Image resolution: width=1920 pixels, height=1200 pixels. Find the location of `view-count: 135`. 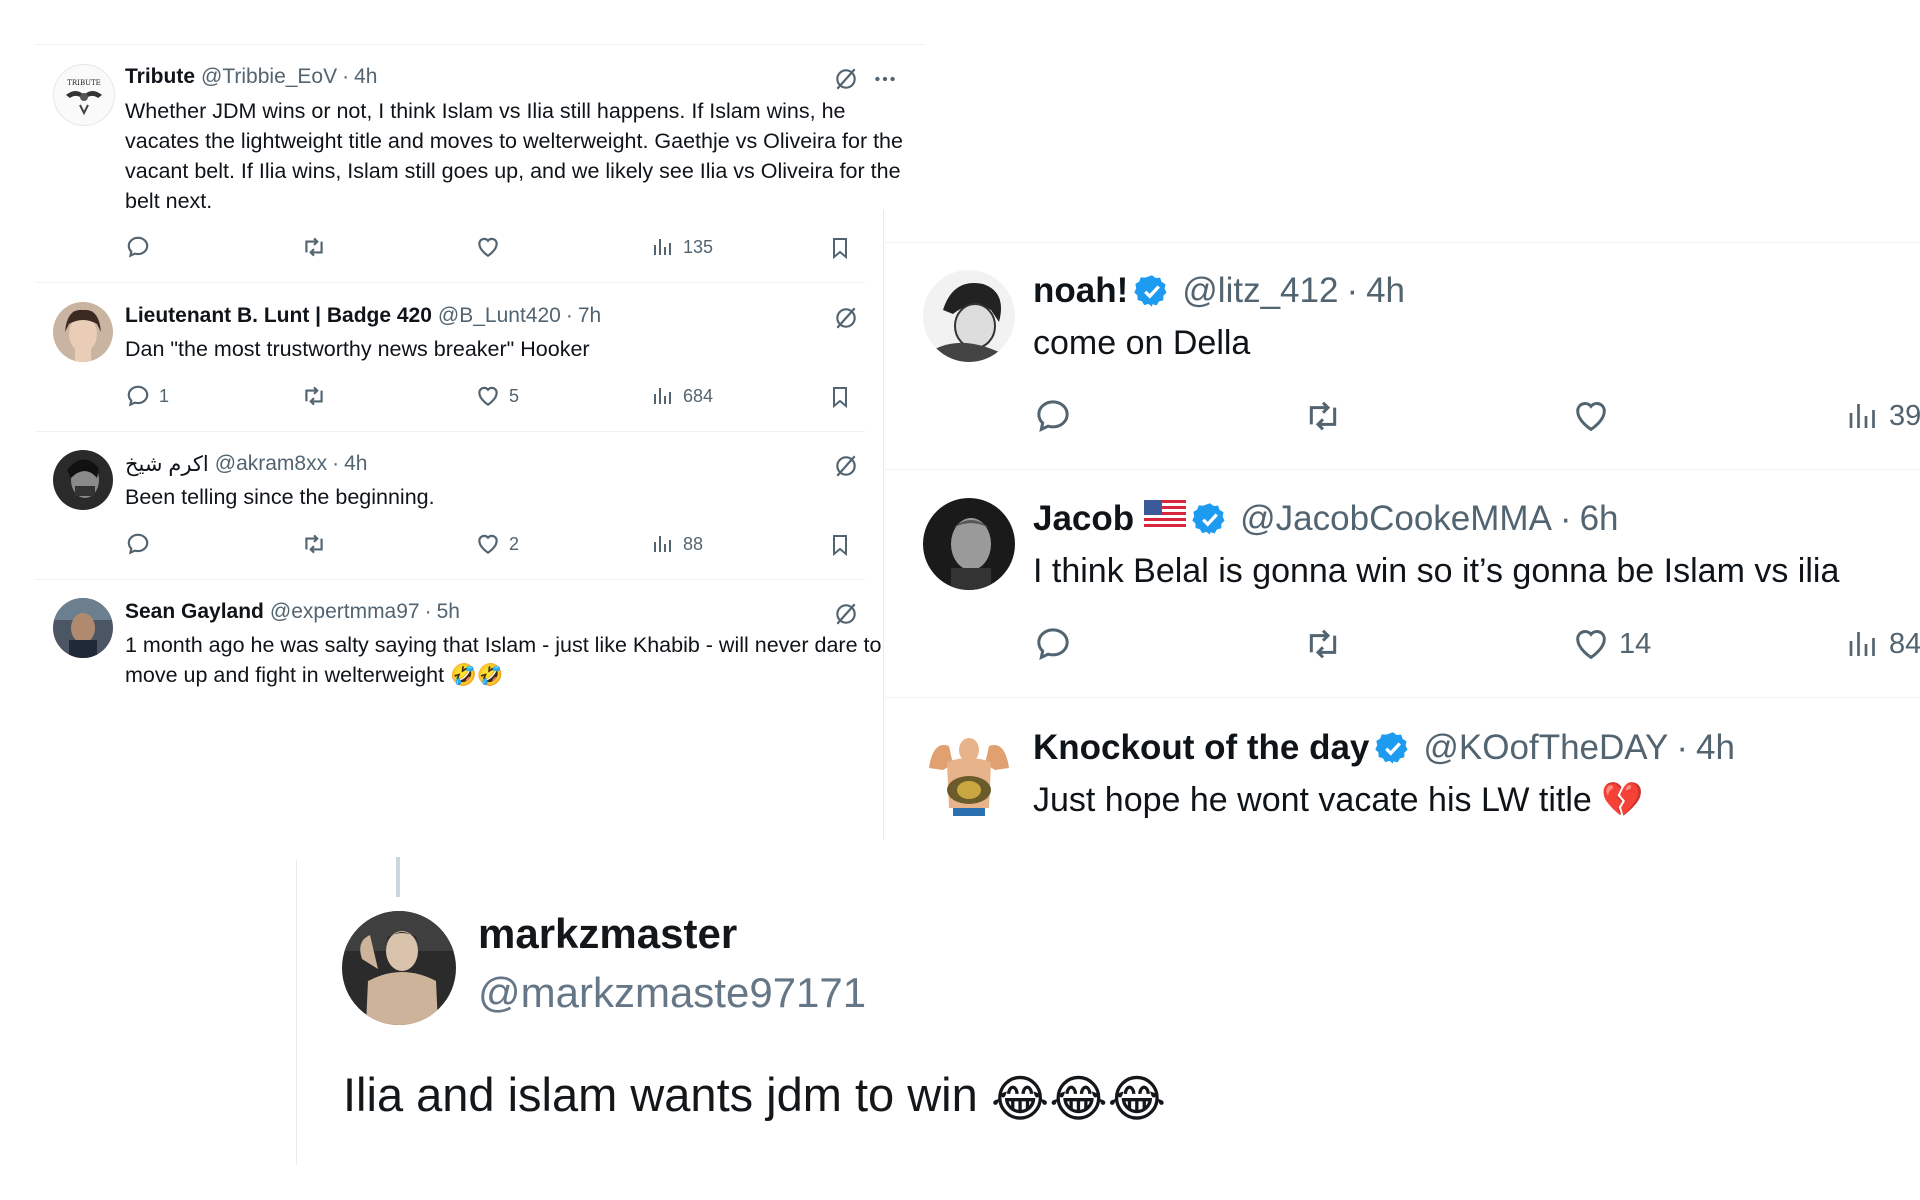

view-count: 135 is located at coordinates (698, 246).